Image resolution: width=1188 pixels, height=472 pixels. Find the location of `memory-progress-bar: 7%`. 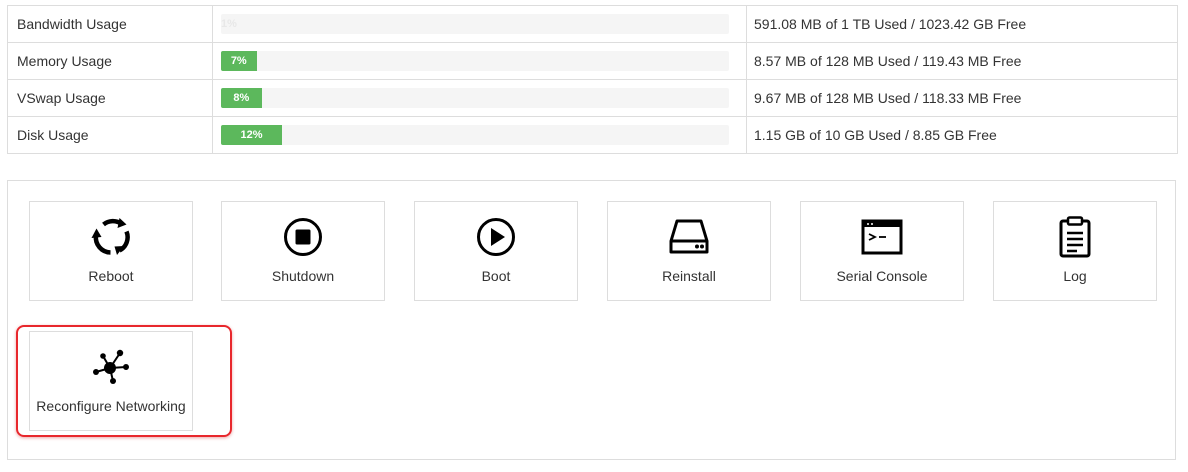

memory-progress-bar: 7% is located at coordinates (475, 61).